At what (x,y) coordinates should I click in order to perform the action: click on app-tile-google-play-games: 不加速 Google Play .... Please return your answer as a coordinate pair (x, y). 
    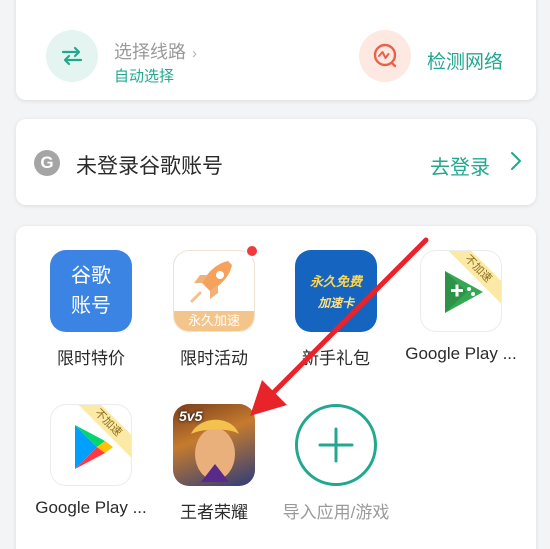
    Looking at the image, I should click on (461, 307).